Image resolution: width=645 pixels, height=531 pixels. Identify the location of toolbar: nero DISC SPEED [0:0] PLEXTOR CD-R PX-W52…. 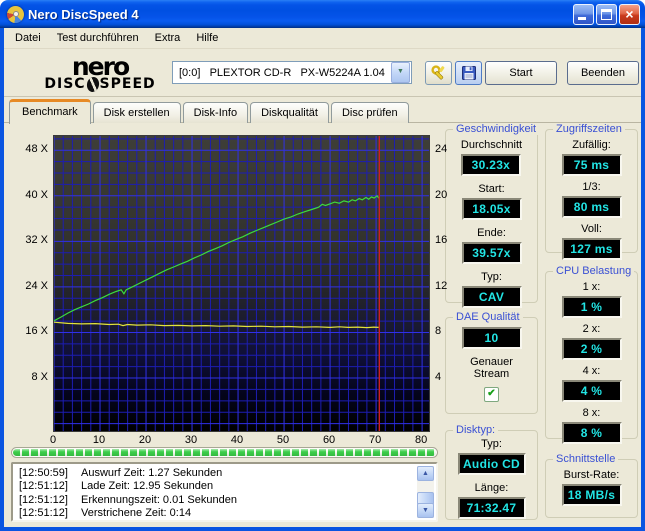
(322, 73).